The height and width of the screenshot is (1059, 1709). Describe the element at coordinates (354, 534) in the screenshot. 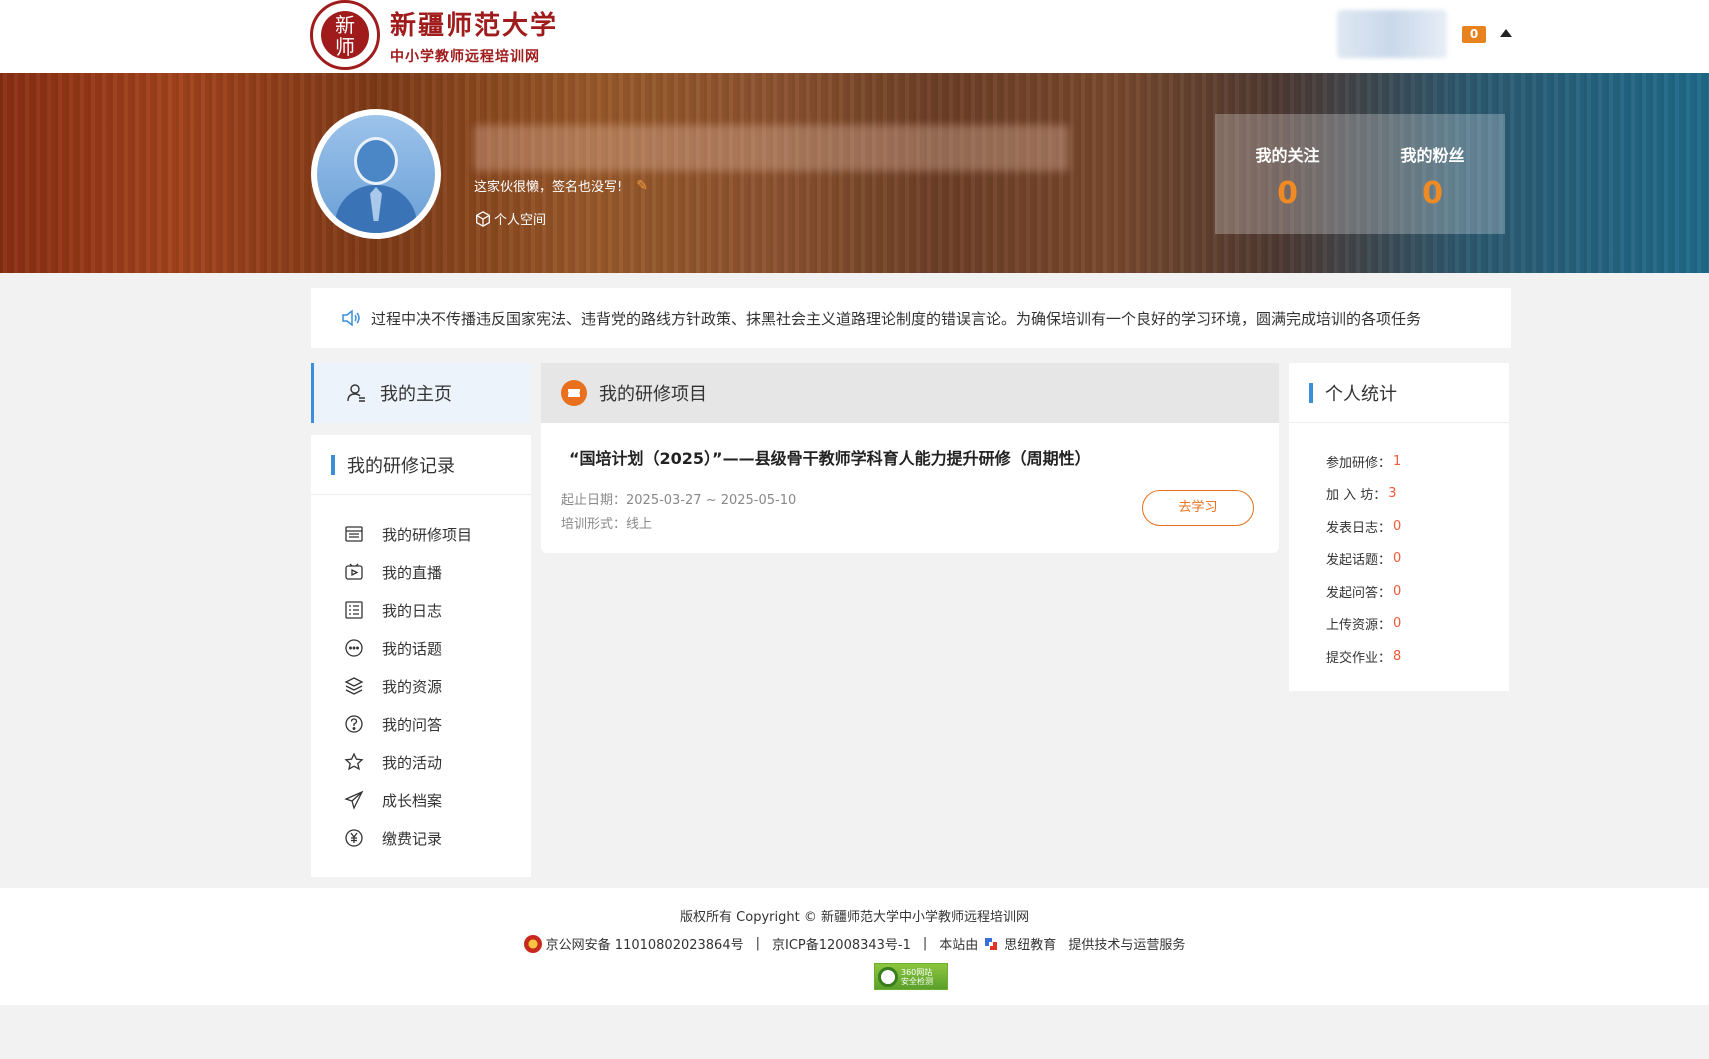

I see `list-doc-icon` at that location.